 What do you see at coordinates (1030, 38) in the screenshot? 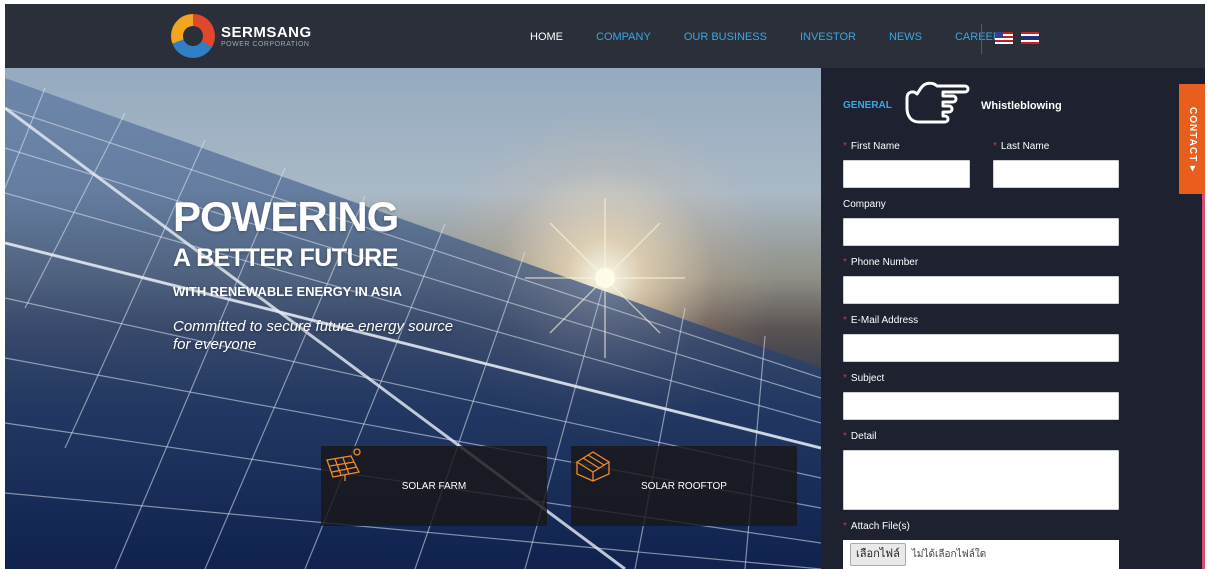
I see `th-flag-icon` at bounding box center [1030, 38].